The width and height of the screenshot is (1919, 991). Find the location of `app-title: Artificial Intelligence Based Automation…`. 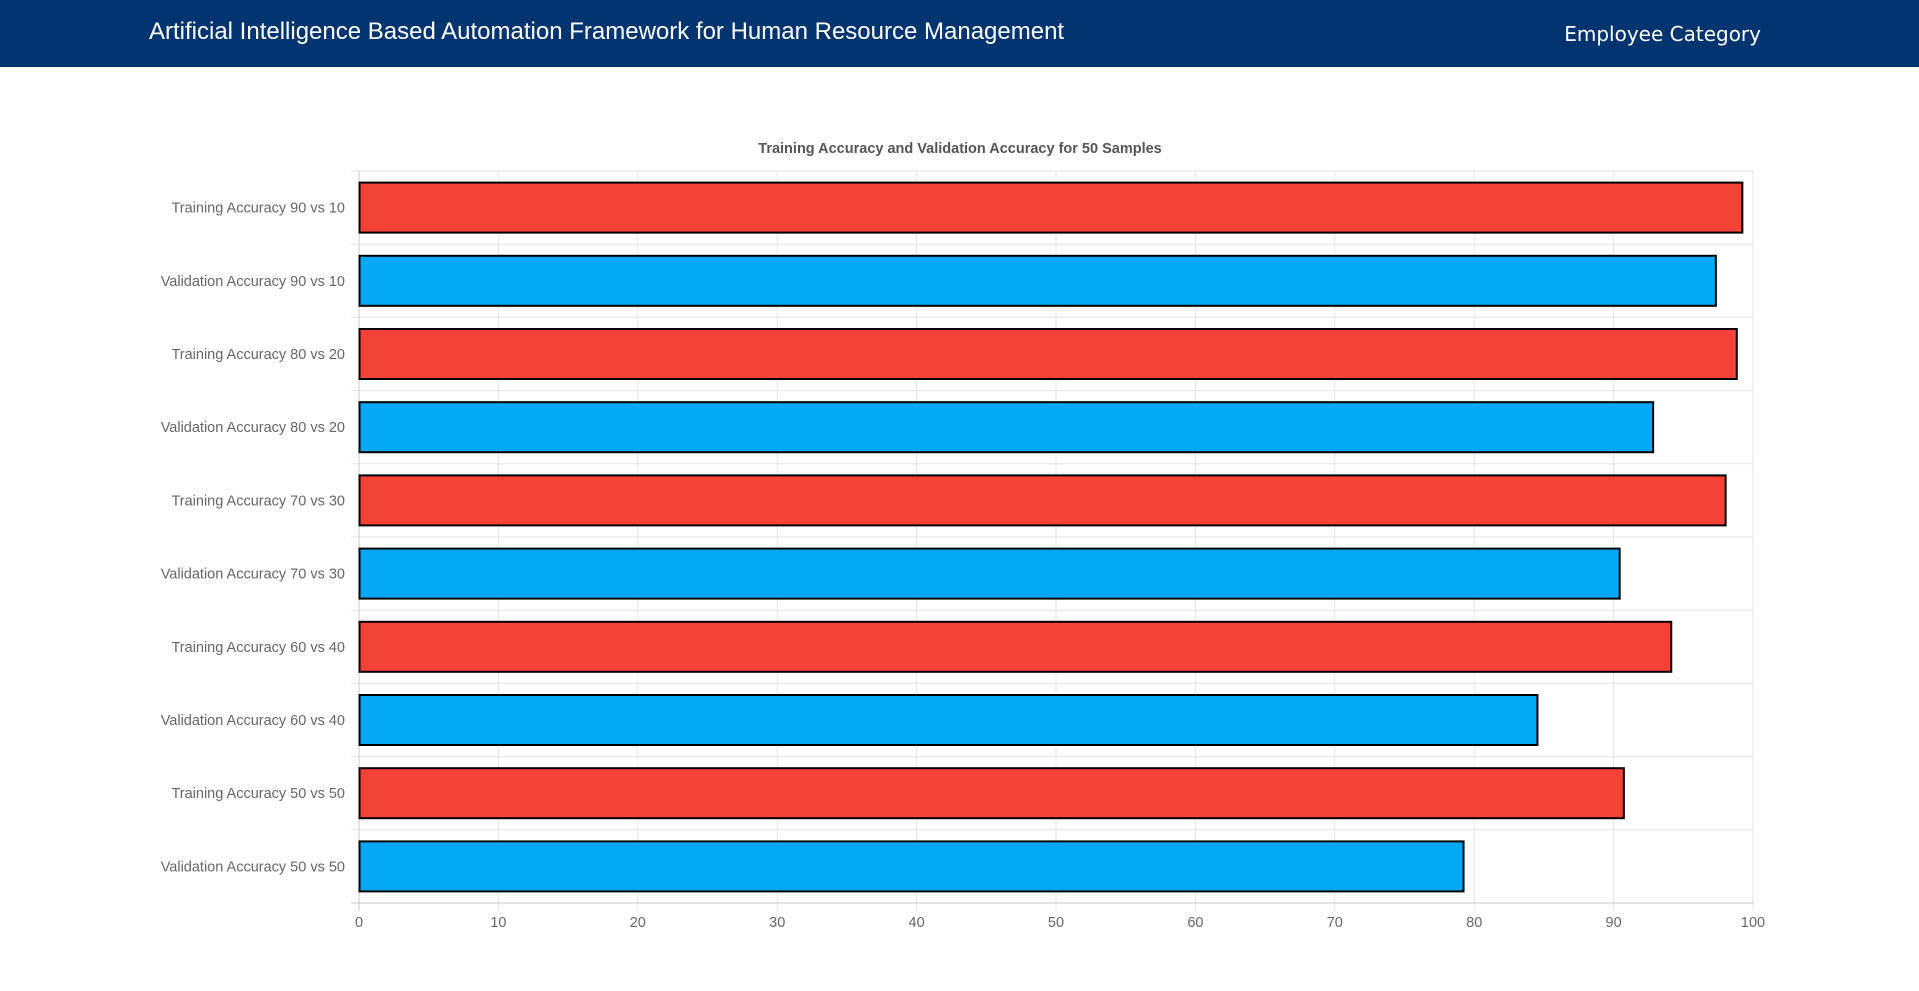

app-title: Artificial Intelligence Based Automation… is located at coordinates (607, 31).